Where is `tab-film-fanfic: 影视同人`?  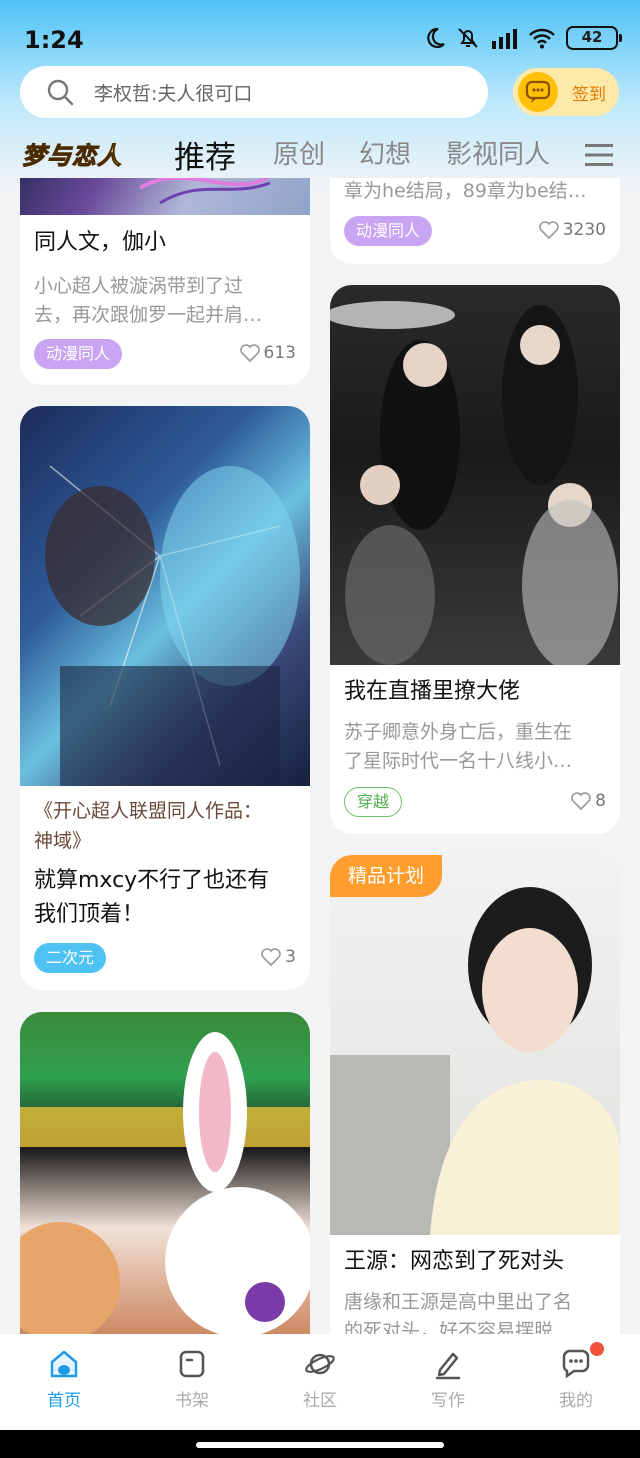
tab-film-fanfic: 影视同人 is located at coordinates (498, 152).